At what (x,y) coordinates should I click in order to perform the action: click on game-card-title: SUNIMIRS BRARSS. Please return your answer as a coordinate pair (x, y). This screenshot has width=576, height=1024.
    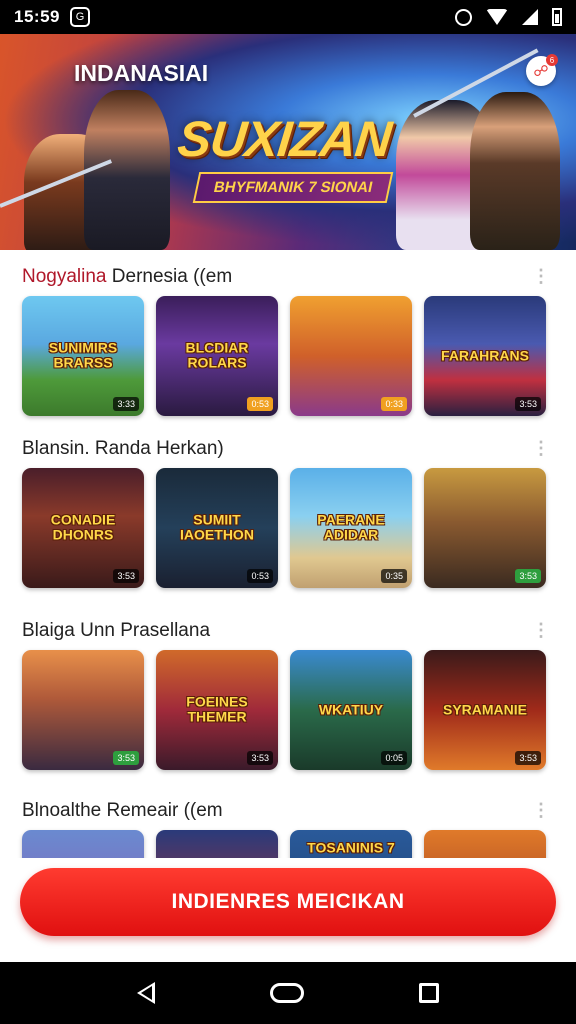
    Looking at the image, I should click on (83, 355).